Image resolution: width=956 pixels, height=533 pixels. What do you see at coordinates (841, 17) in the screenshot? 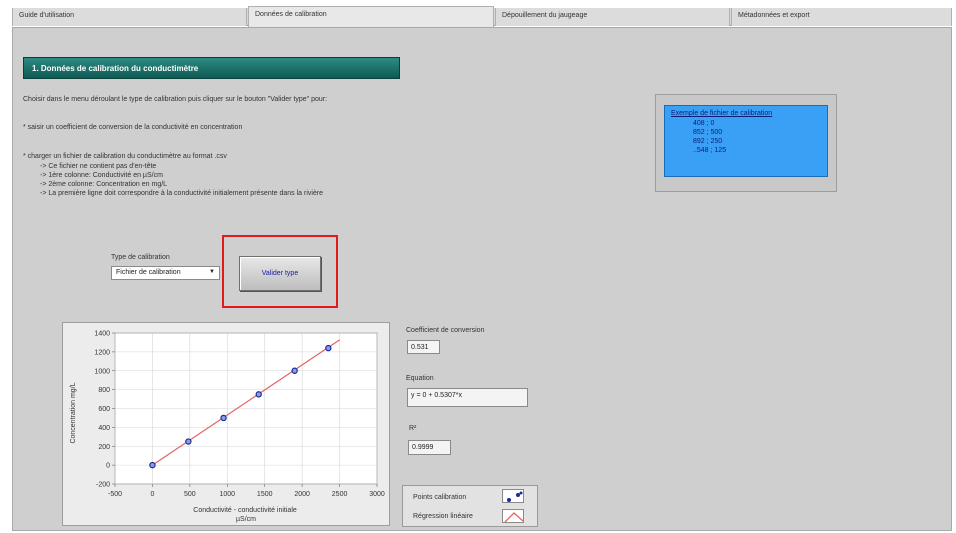
I see `tab-metadonnees: Métadonnées et export` at bounding box center [841, 17].